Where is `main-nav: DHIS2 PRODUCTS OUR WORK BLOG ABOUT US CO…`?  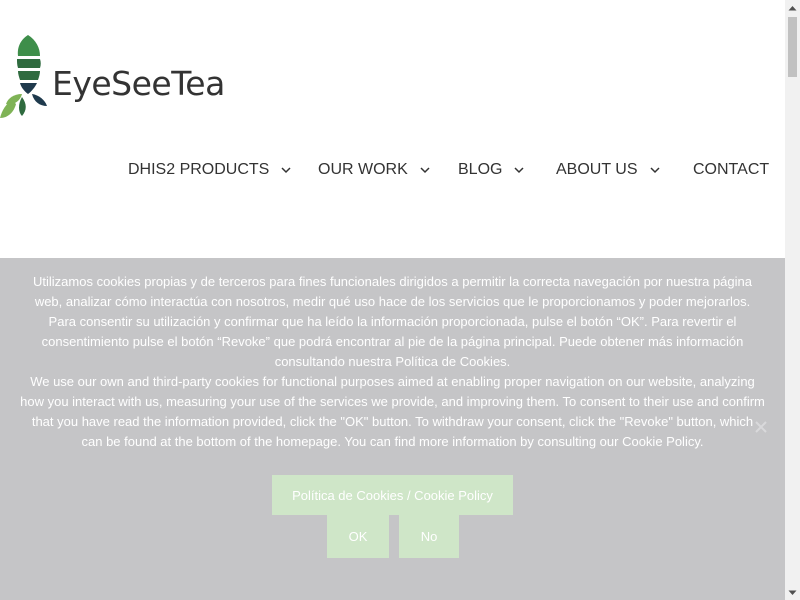 main-nav: DHIS2 PRODUCTS OUR WORK BLOG ABOUT US CO… is located at coordinates (447, 170).